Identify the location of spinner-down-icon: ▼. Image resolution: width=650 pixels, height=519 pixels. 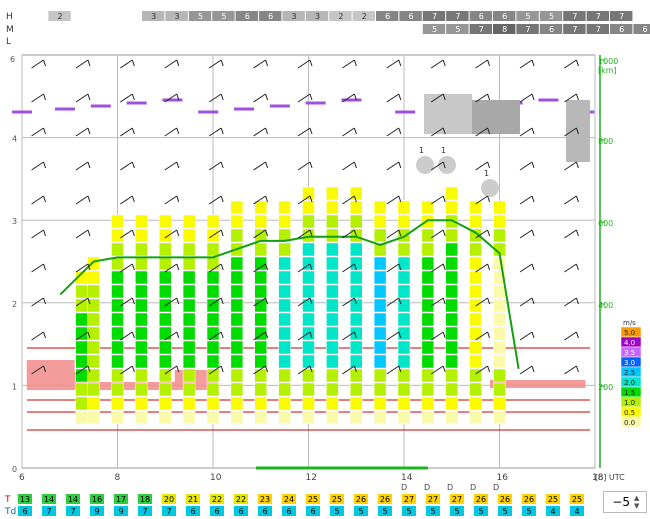
(639, 506).